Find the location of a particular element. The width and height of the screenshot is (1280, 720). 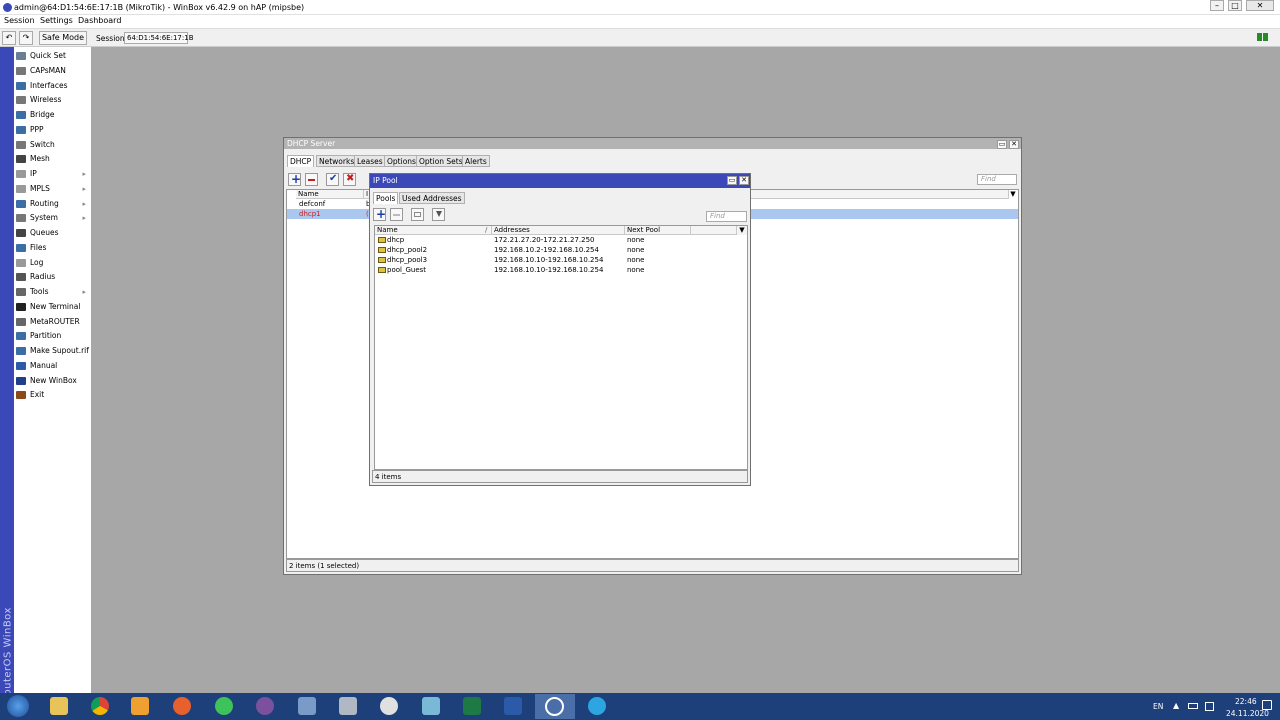

sidebar-item-make-supout-rif: Make Supout.rif is located at coordinates (53, 351).